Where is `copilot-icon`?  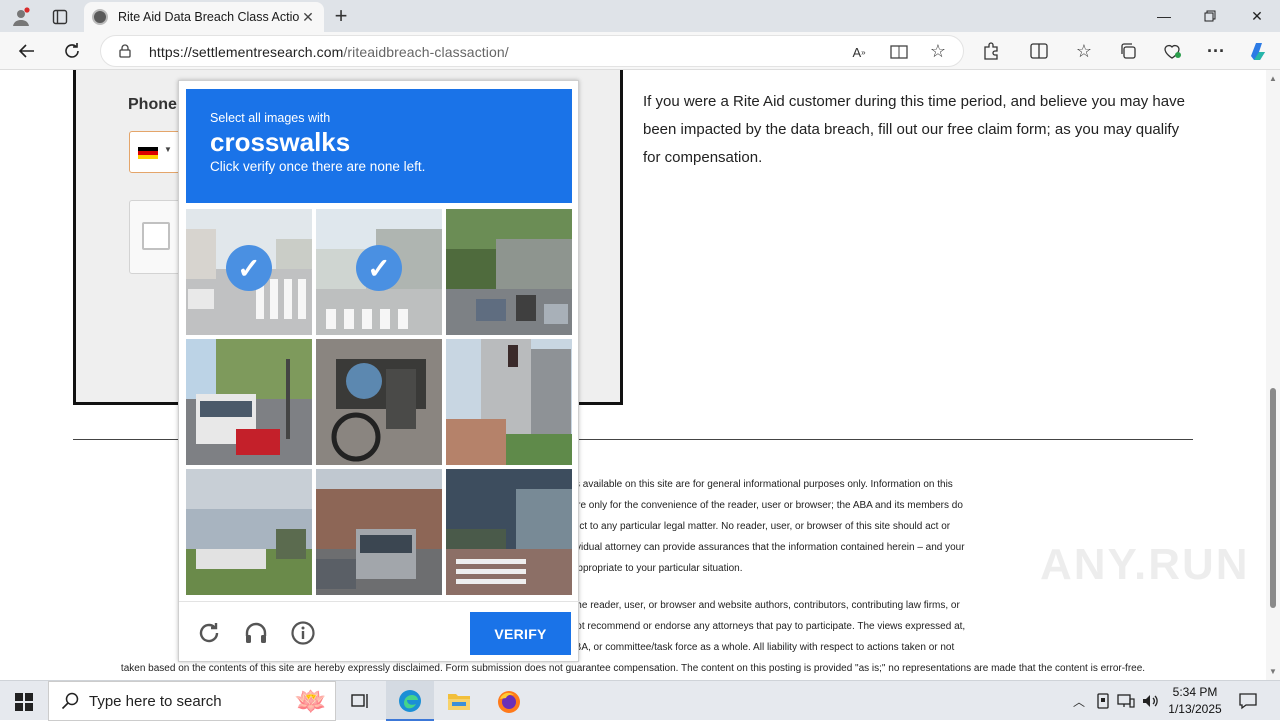 copilot-icon is located at coordinates (1258, 51).